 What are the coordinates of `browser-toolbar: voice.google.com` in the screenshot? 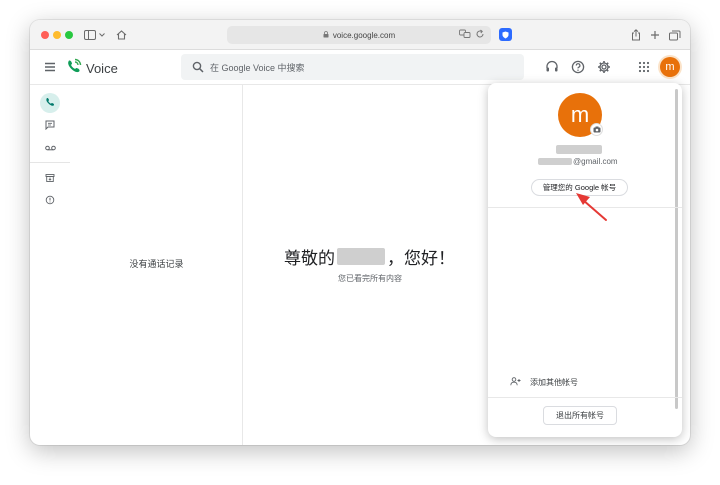 It's located at (360, 35).